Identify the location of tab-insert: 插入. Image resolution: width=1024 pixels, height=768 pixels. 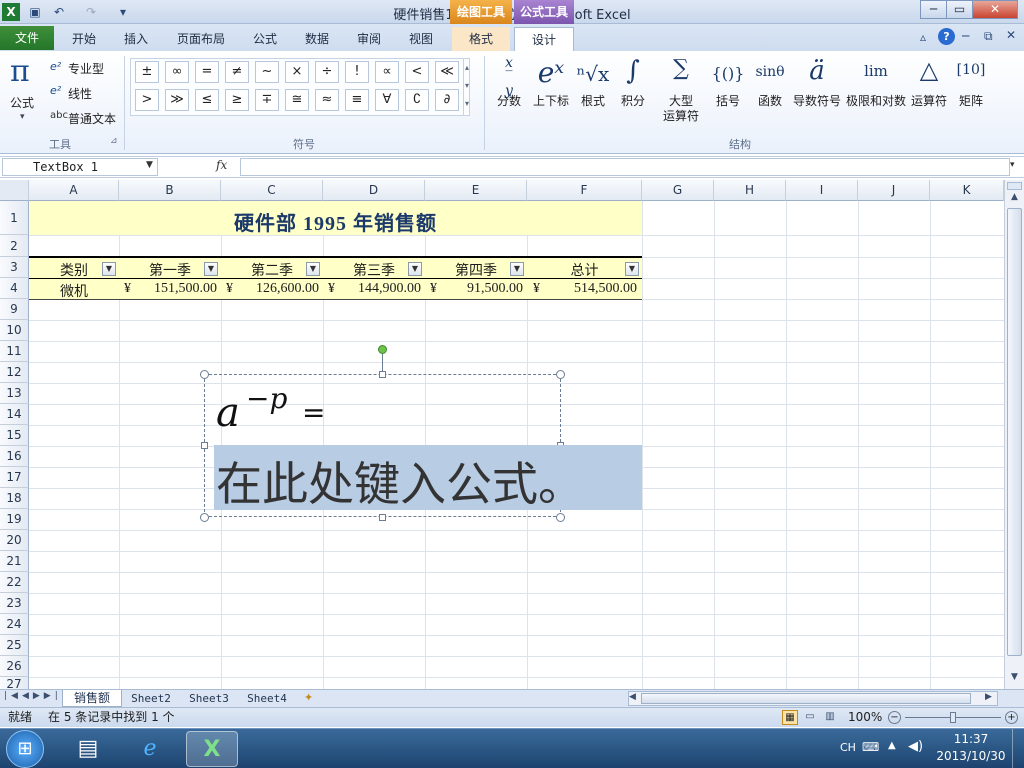
(136, 39).